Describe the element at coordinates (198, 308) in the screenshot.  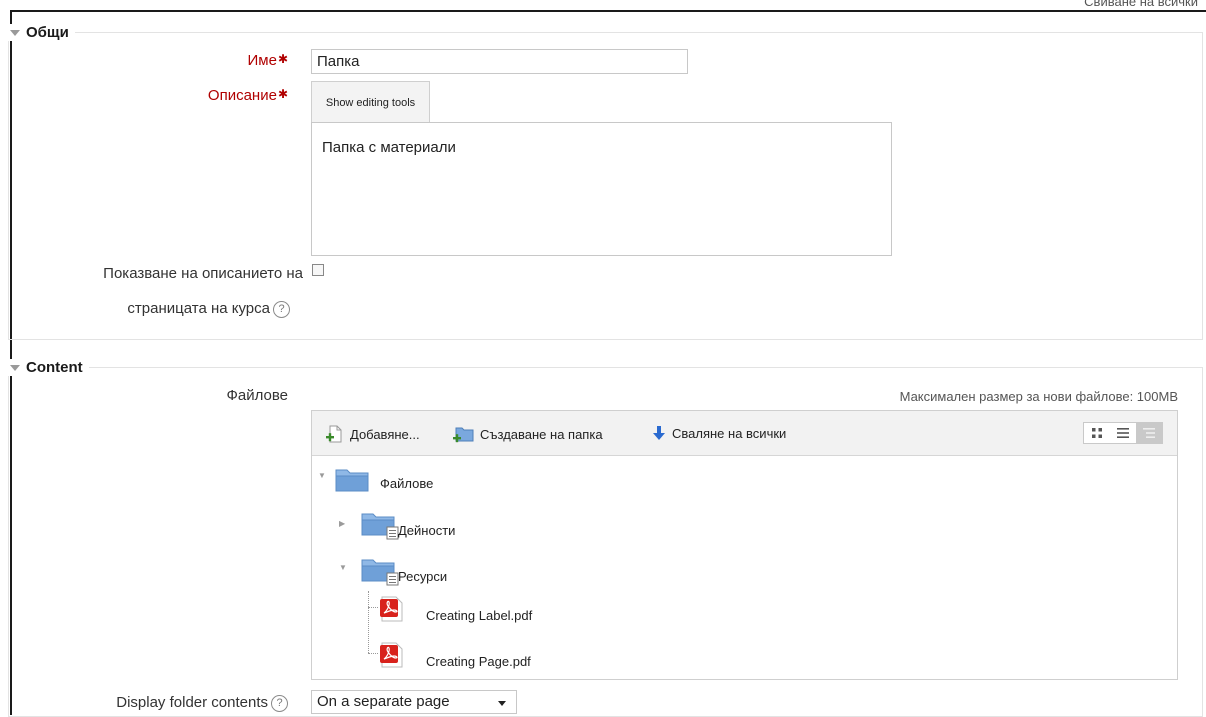
I see `show-description-label-line2-text: страницата на курса` at that location.